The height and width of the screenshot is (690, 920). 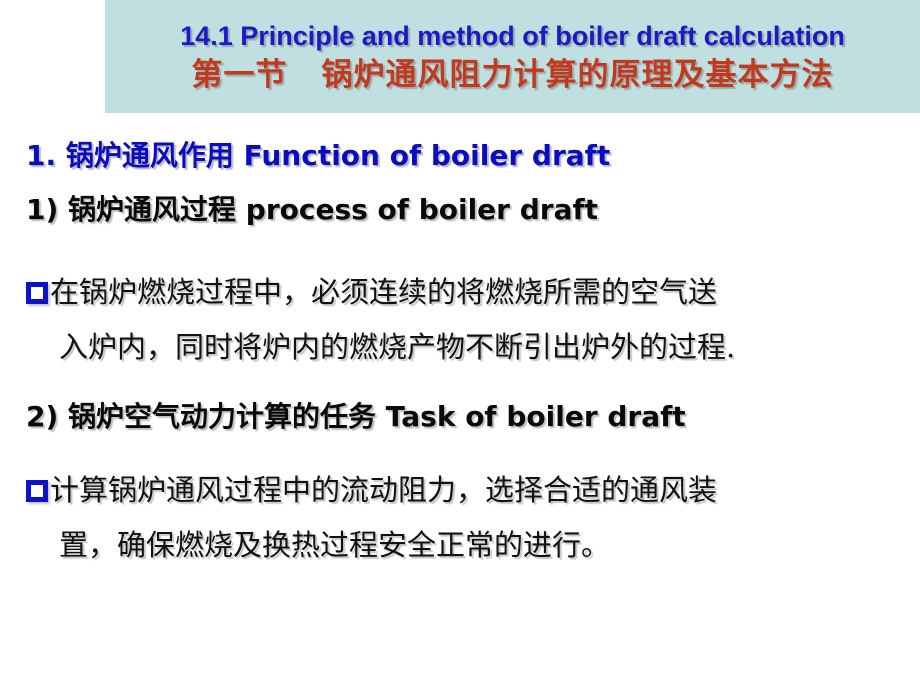 I want to click on bullet-line: 计算锅炉通风过程中的流动阻力，选择合适的通风装, so click(x=468, y=490).